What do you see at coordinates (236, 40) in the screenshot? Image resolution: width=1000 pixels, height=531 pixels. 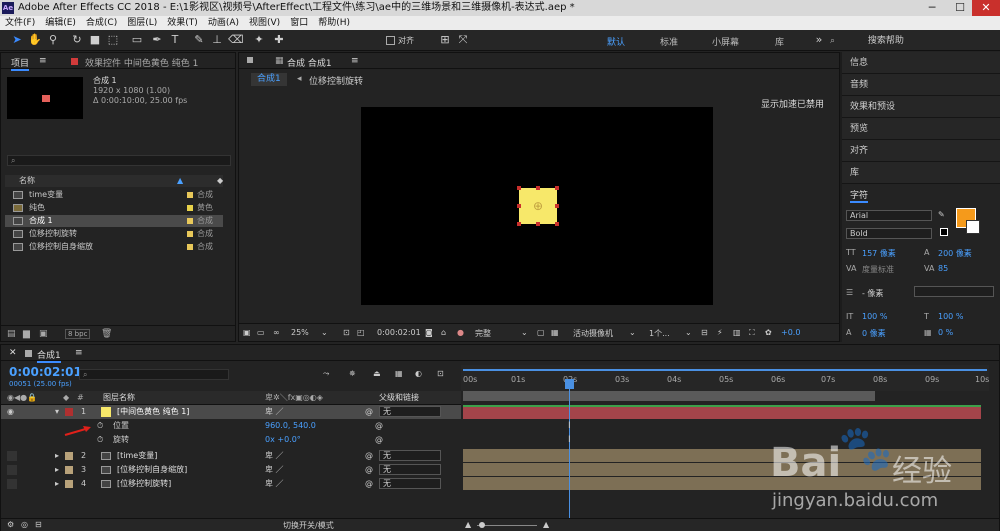 I see `eraser-tool-icon: ⌫` at bounding box center [236, 40].